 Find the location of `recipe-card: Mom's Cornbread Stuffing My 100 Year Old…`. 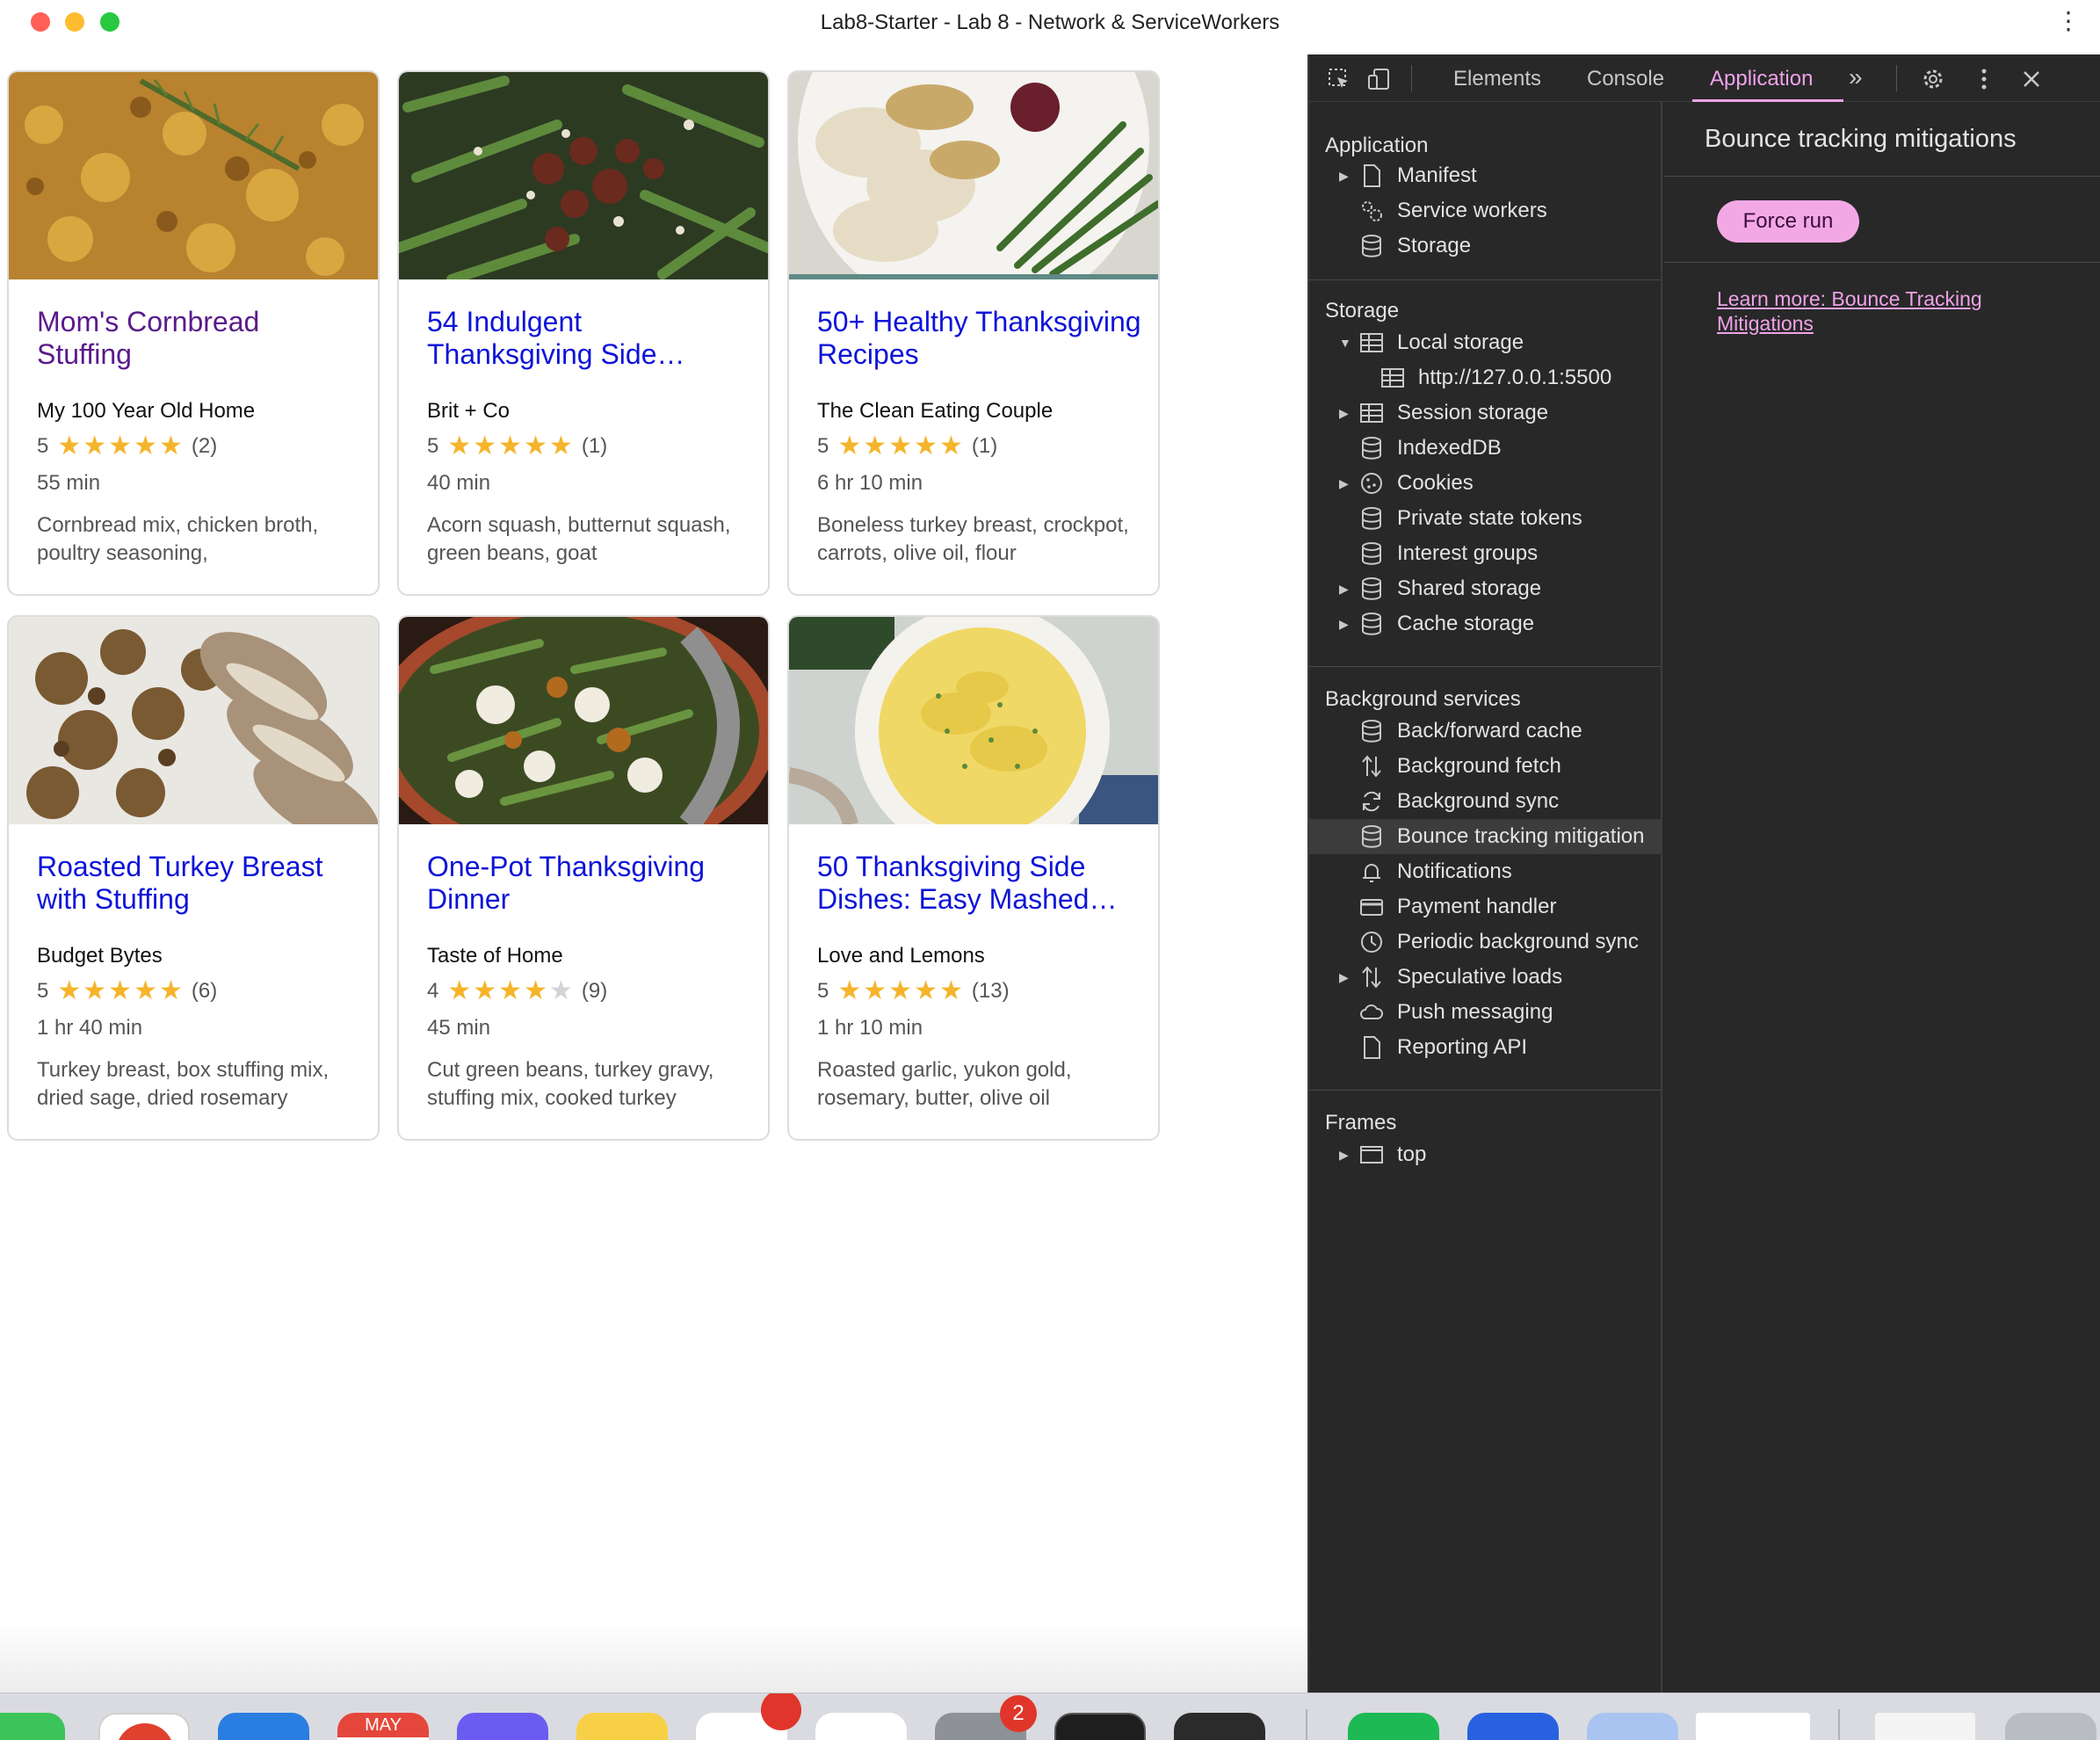

recipe-card: Mom's Cornbread Stuffing My 100 Year Old… is located at coordinates (193, 333).